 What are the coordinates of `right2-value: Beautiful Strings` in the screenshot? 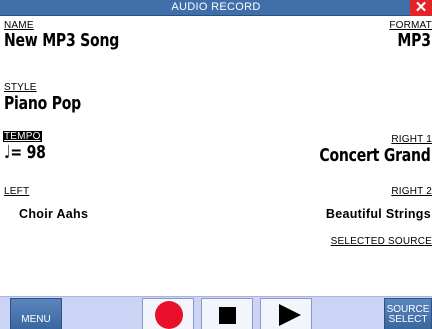 It's located at (378, 214).